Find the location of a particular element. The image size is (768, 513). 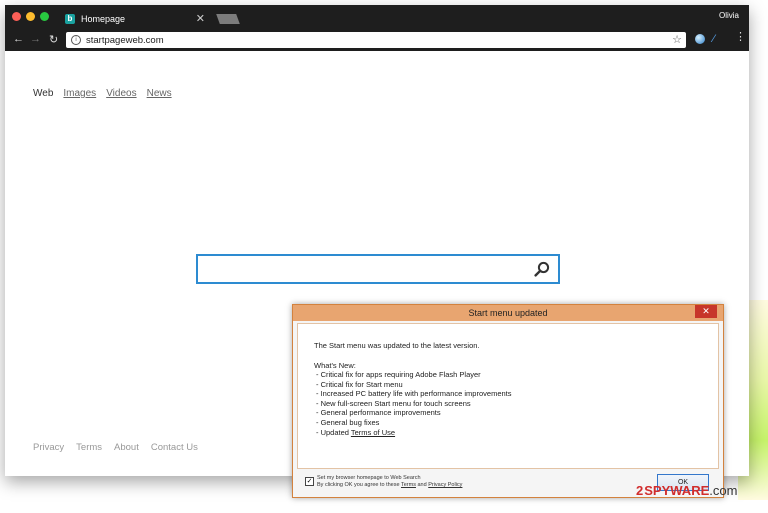

search-input is located at coordinates (378, 269).